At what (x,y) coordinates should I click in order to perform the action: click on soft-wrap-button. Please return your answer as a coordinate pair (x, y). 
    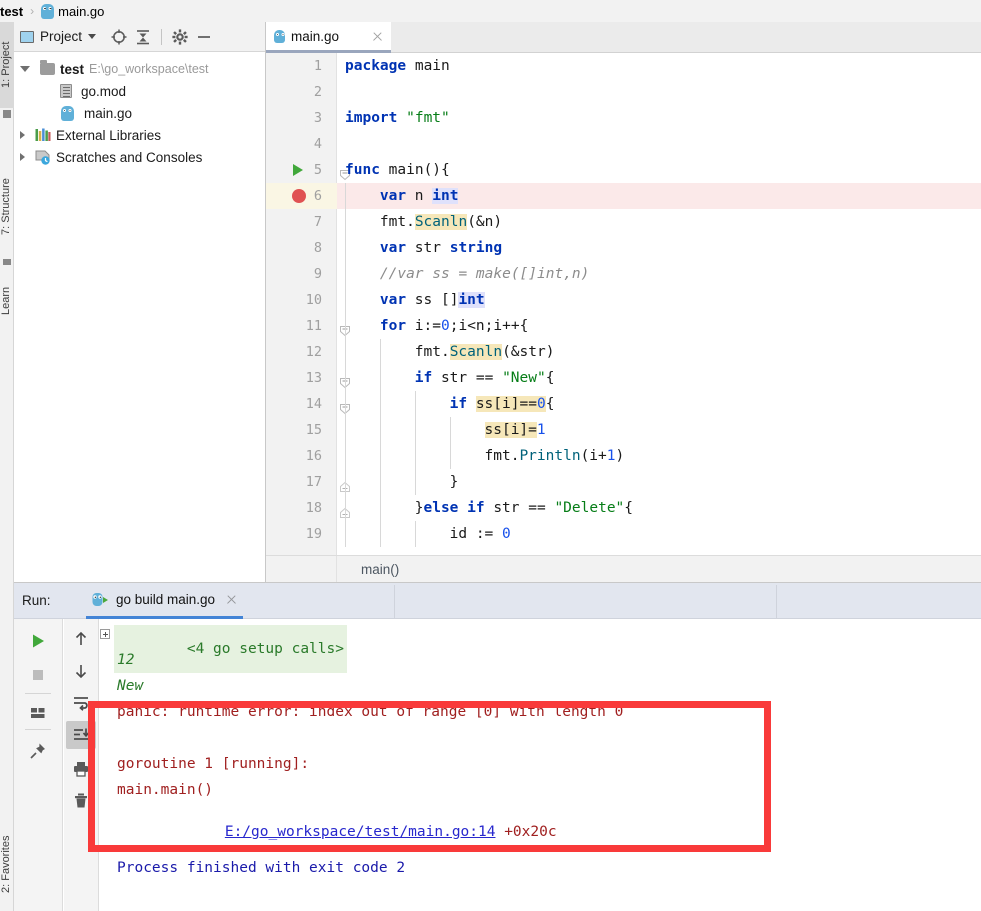
    Looking at the image, I should click on (81, 703).